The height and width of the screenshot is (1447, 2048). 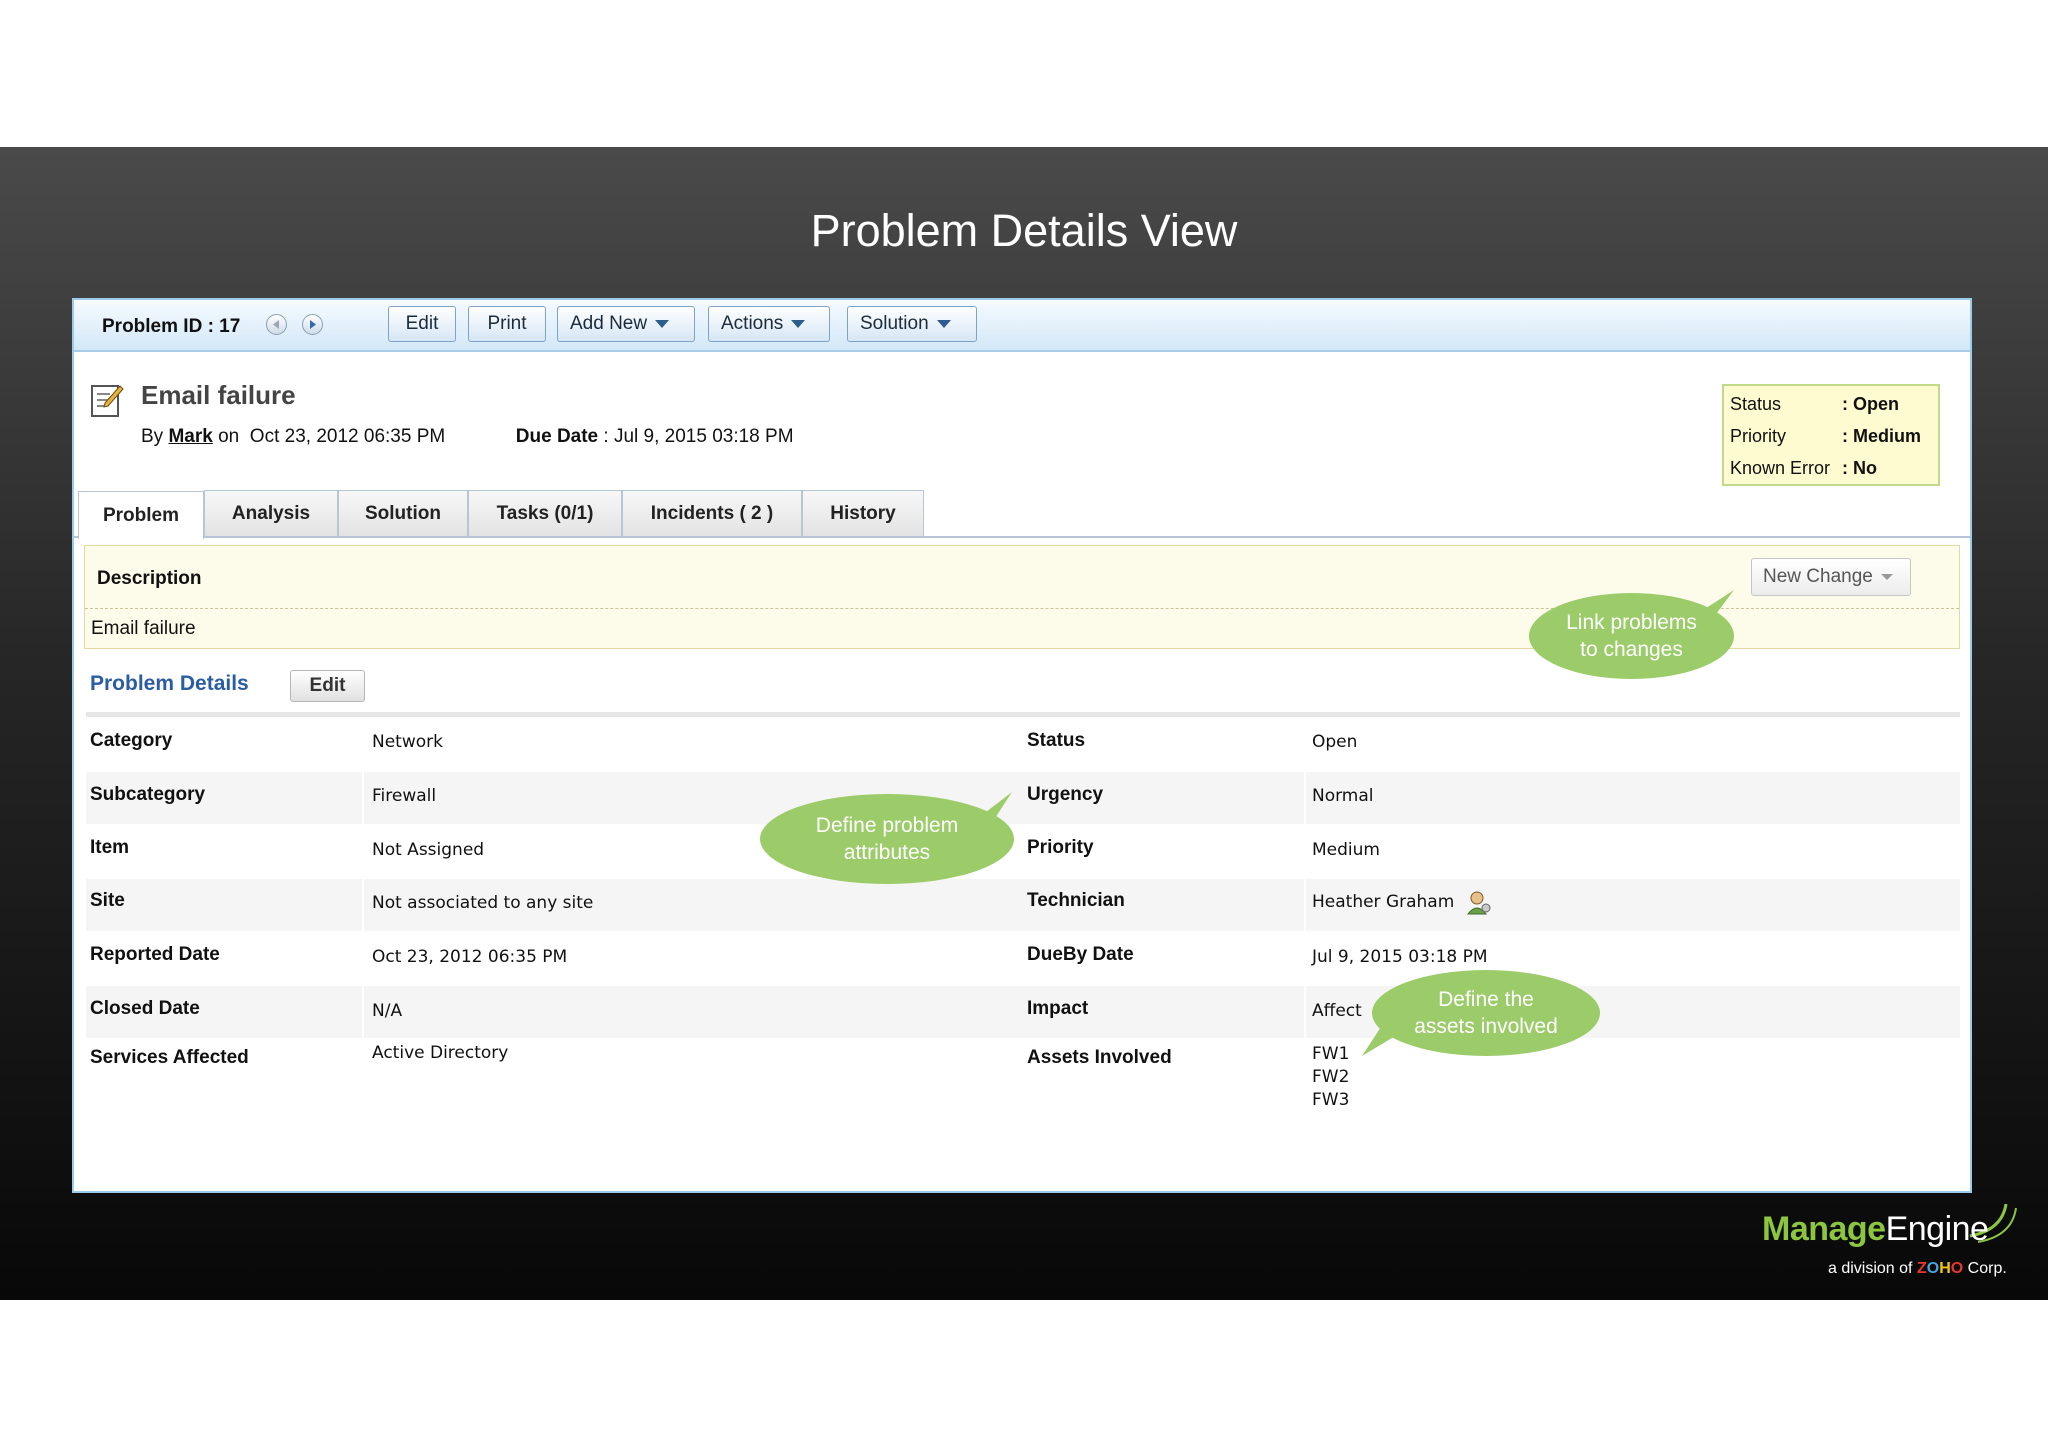 I want to click on status-row-label: Status, so click(x=1756, y=404).